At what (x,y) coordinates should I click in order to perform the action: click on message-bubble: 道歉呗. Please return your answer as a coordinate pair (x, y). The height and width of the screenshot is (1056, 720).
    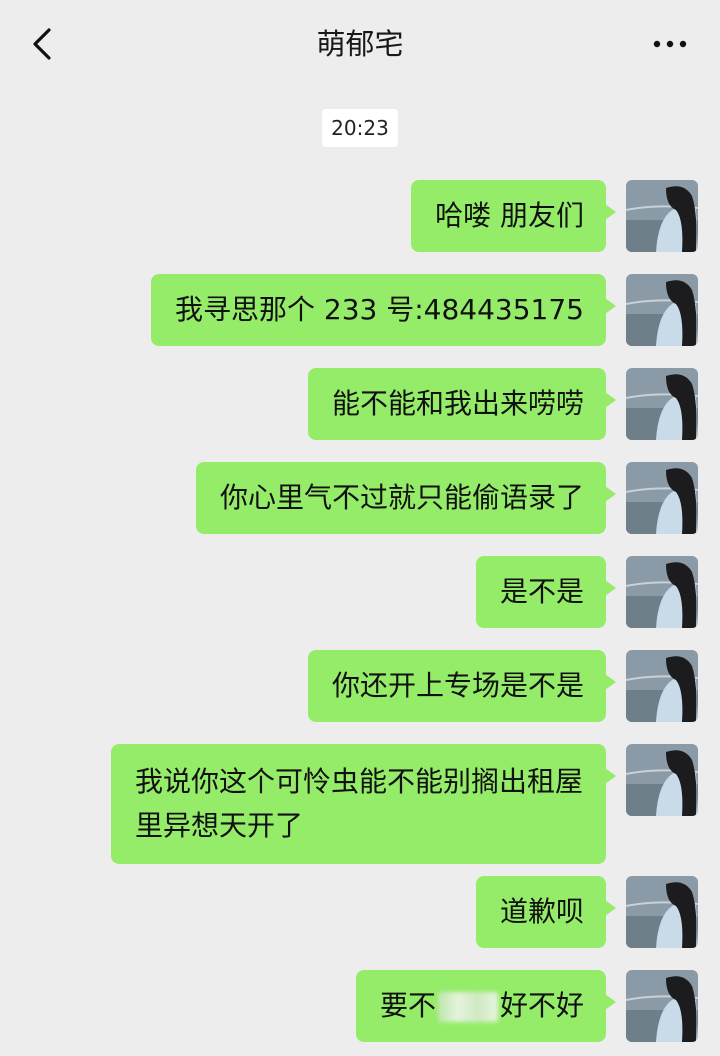
    Looking at the image, I should click on (546, 912).